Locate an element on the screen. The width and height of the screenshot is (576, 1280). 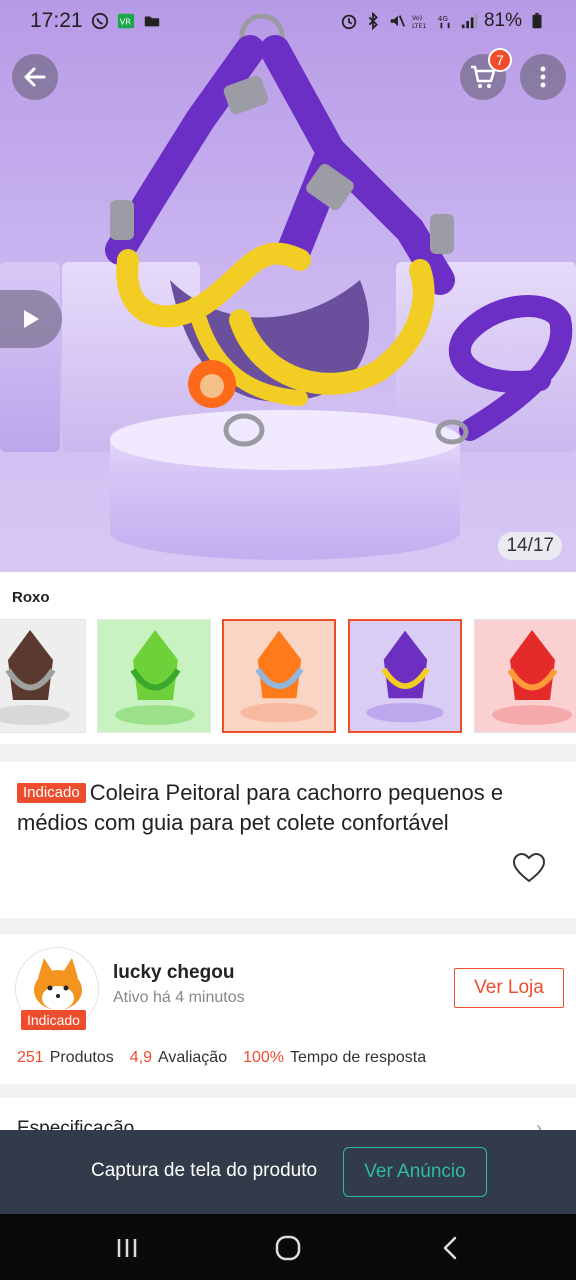
vr-app-icon: VR is located at coordinates (125, 21).